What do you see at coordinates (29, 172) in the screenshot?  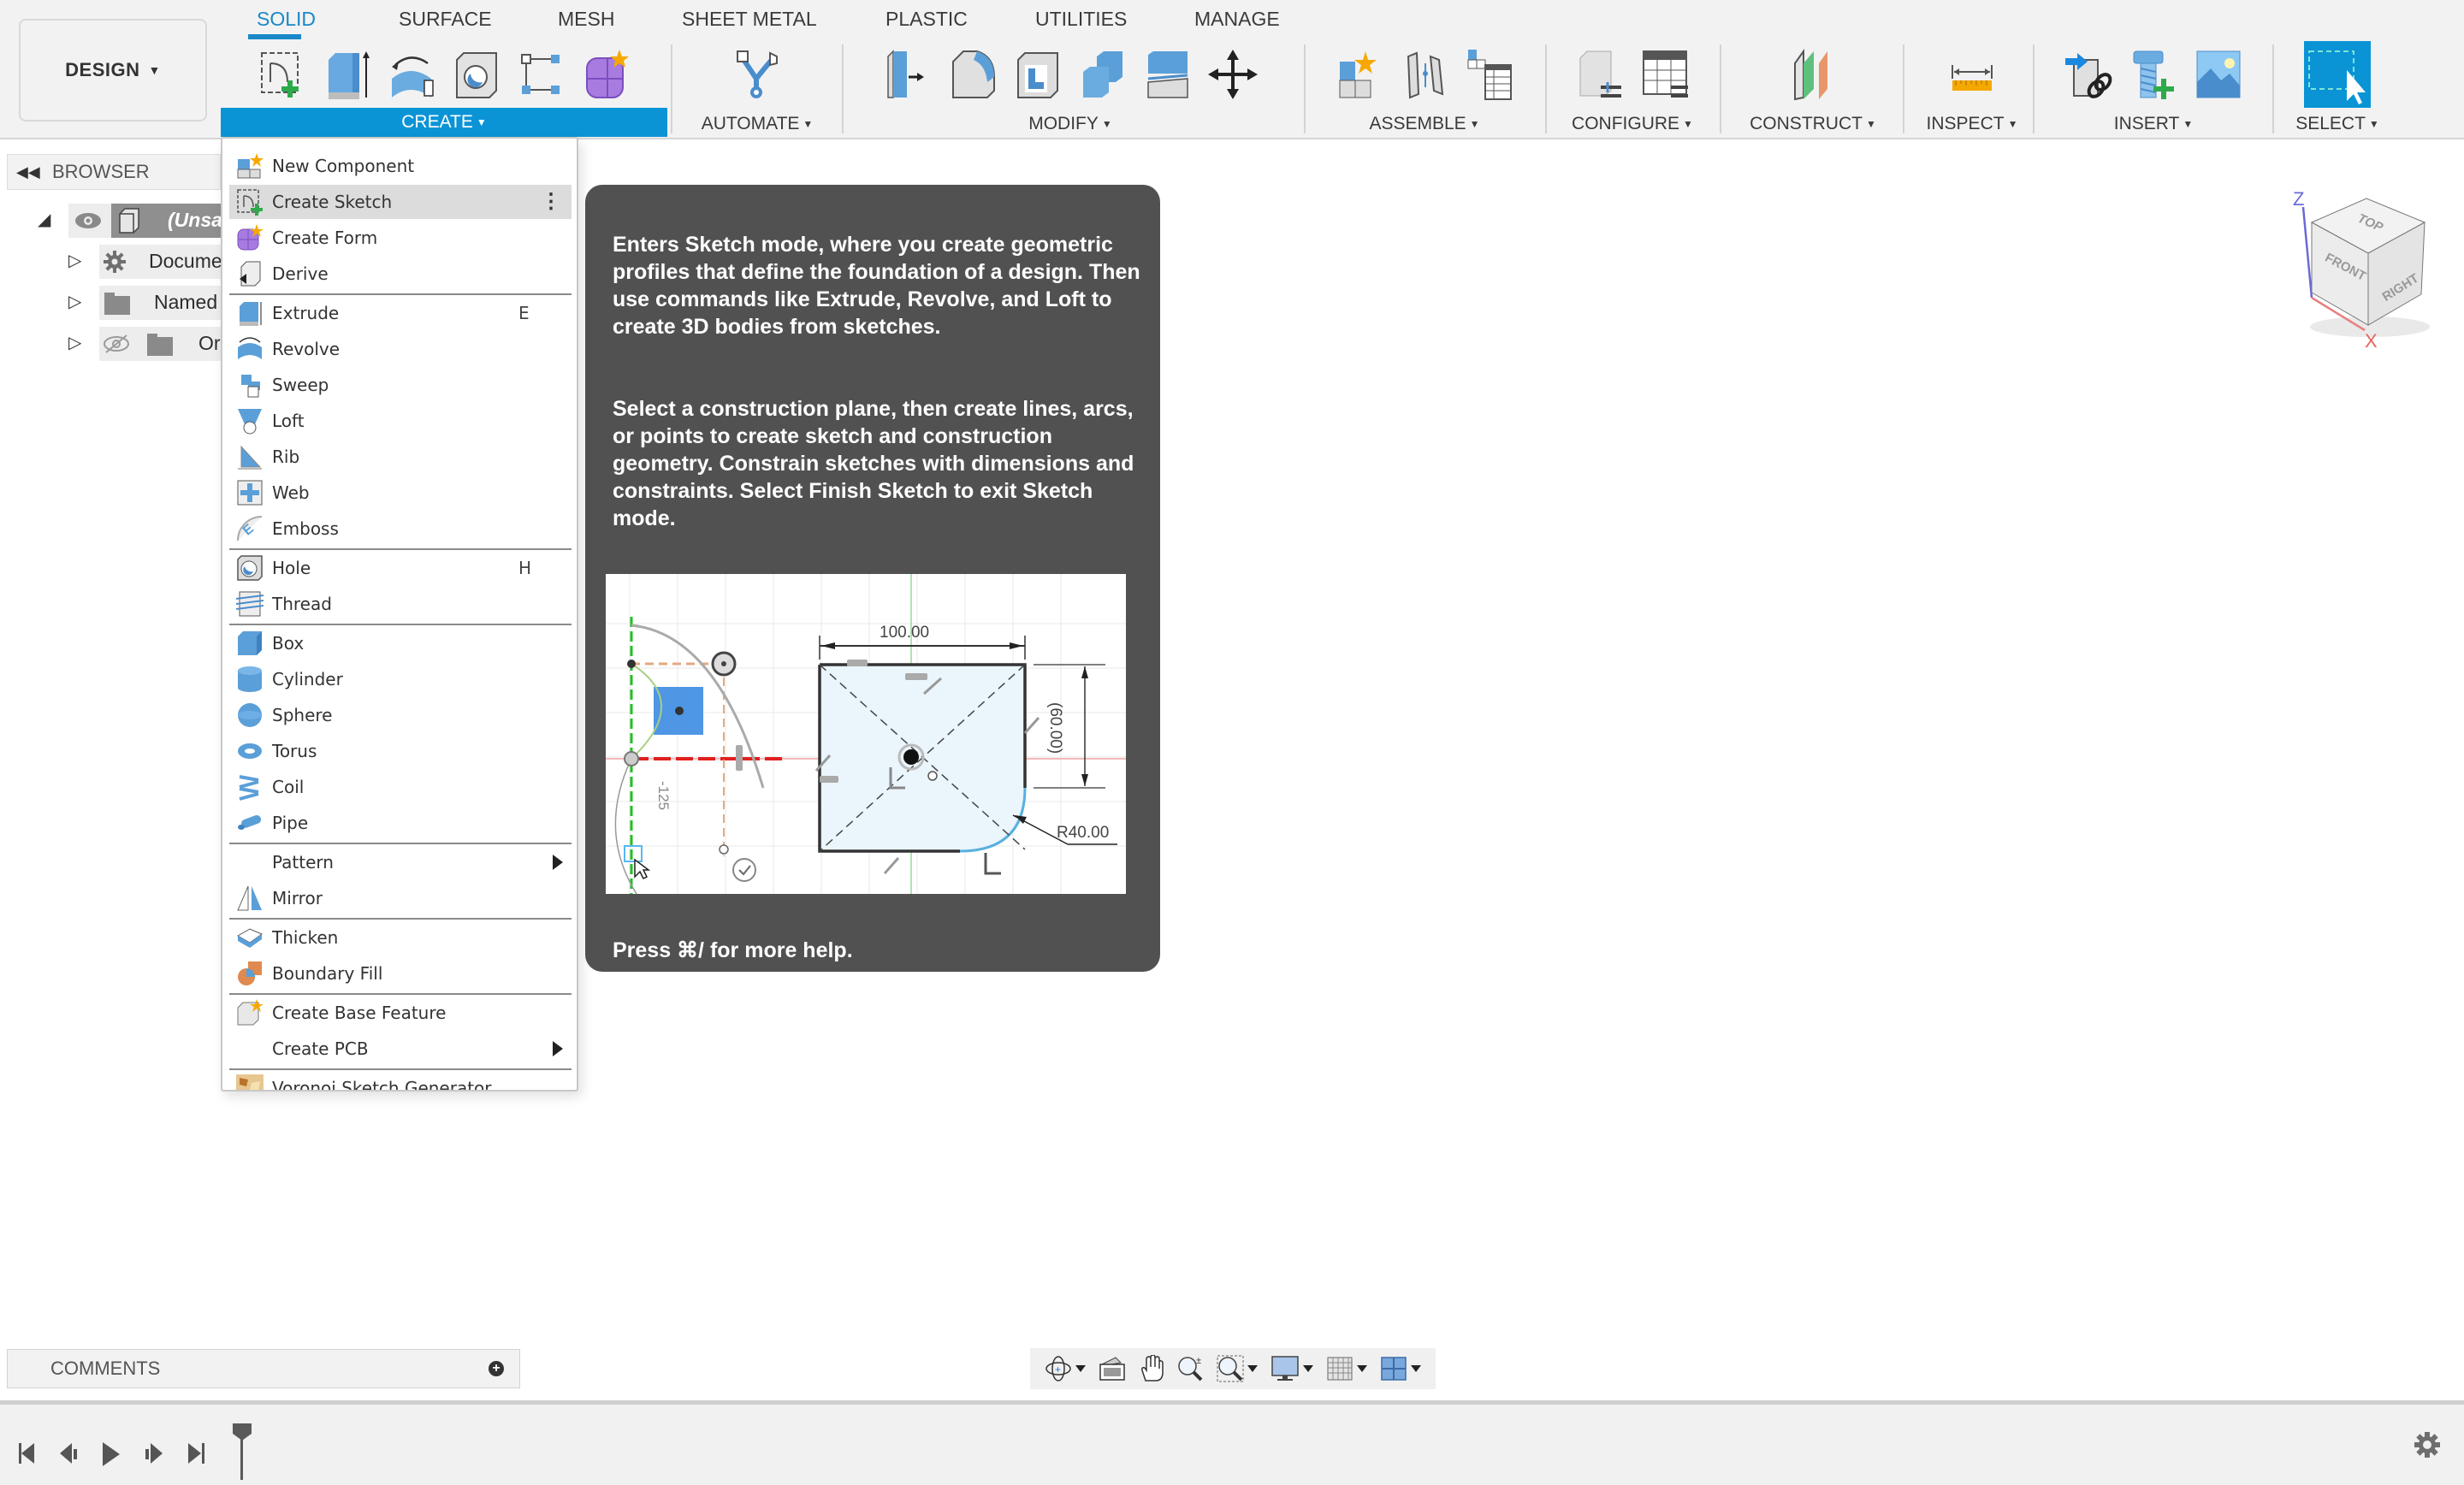 I see `collapse-panel-icon: ◀◀` at bounding box center [29, 172].